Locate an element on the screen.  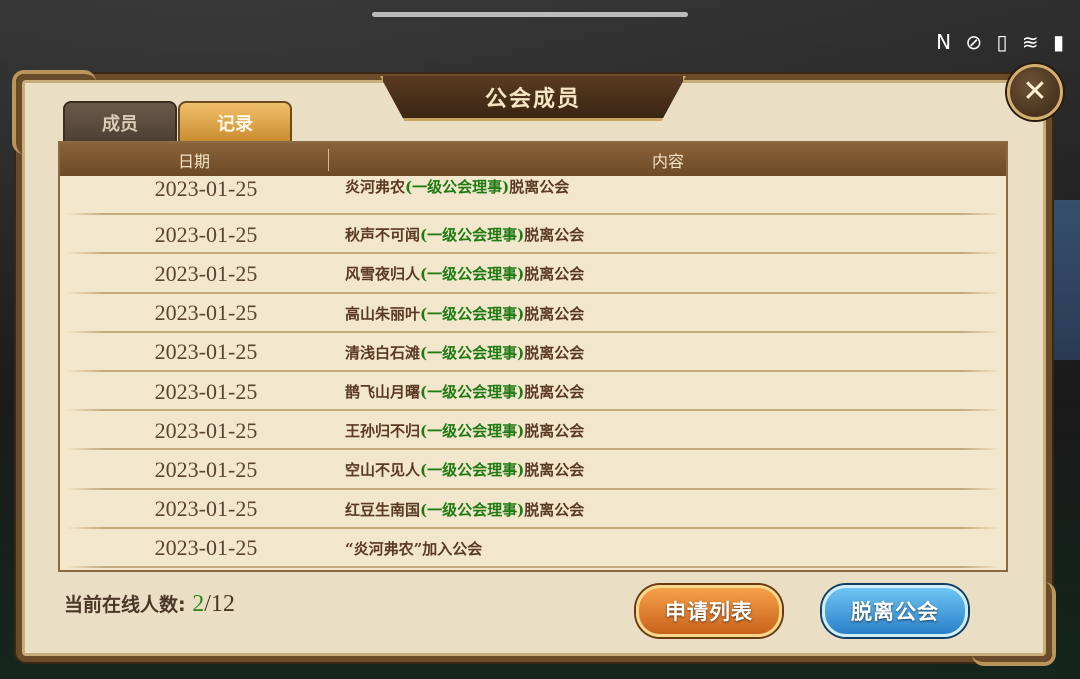
table-row: 2023-01-25 风雪夜归人 (一级公会理事) 脱离公会 is located at coordinates (533, 274).